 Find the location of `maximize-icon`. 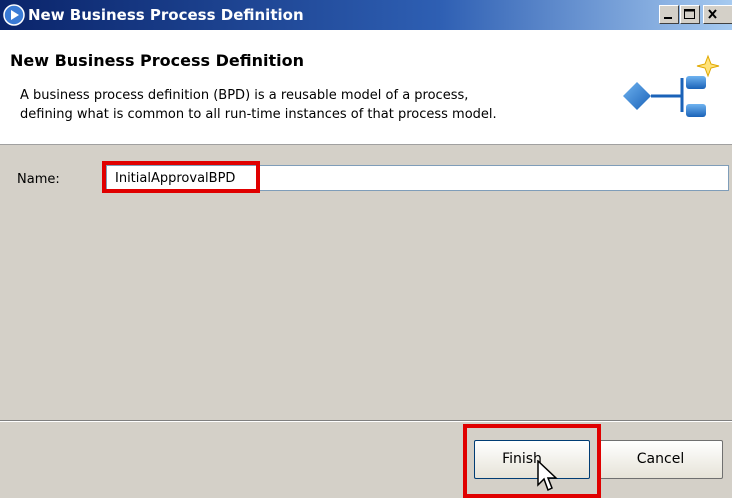

maximize-icon is located at coordinates (689, 14).